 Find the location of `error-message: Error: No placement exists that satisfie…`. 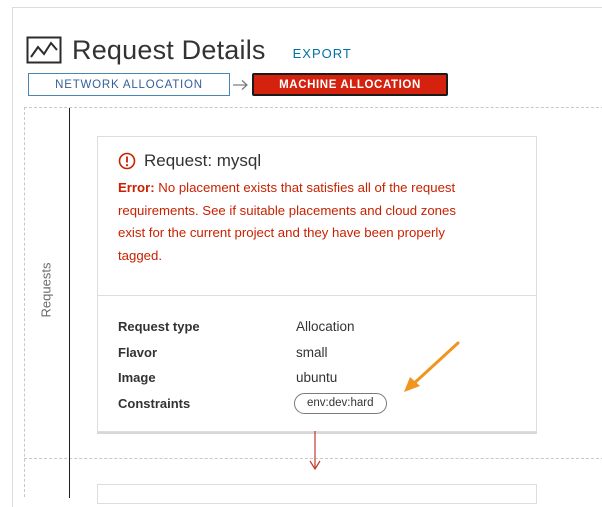

error-message: Error: No placement exists that satisfie… is located at coordinates (317, 222).